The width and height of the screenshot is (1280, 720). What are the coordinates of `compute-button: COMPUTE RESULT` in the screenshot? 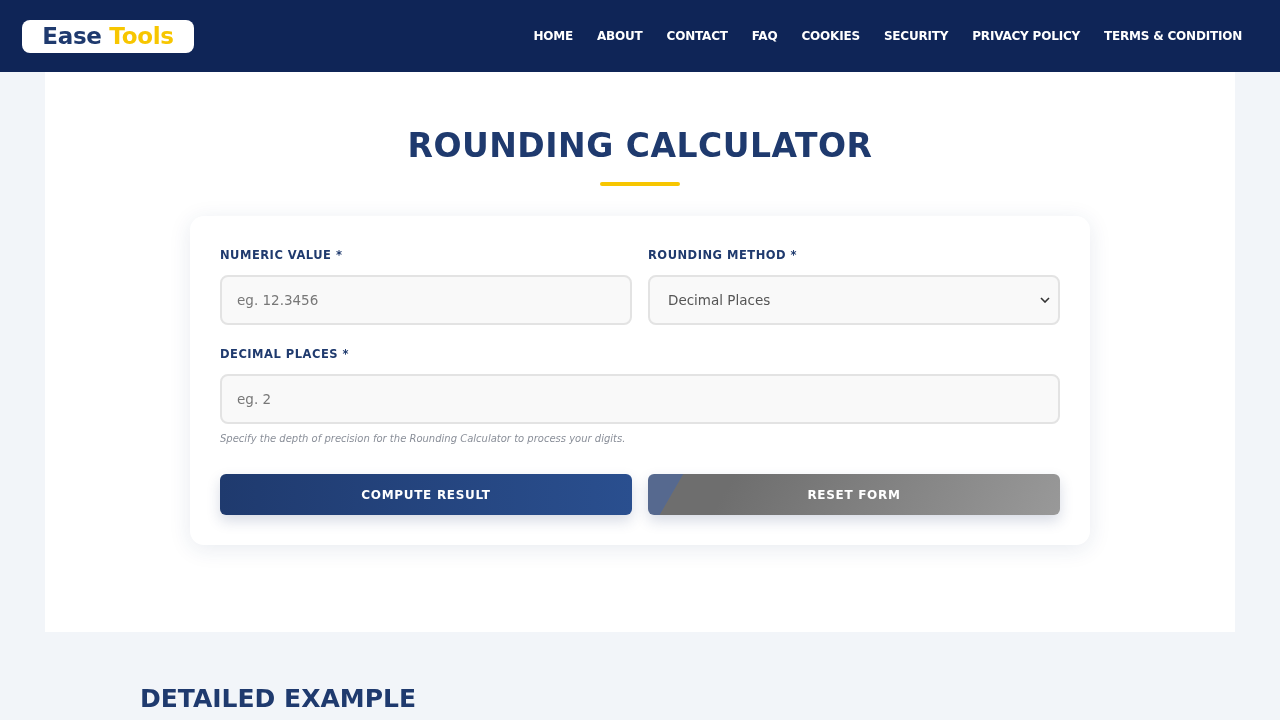 It's located at (426, 494).